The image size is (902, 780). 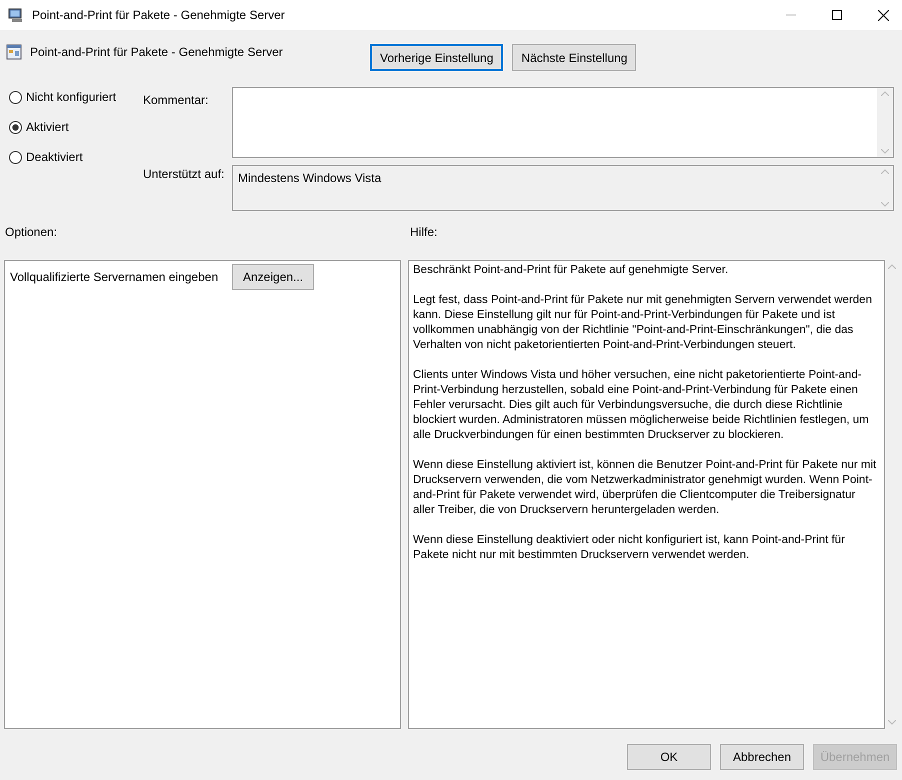 I want to click on supported-value: Mindestens Windows Vista, so click(x=309, y=178).